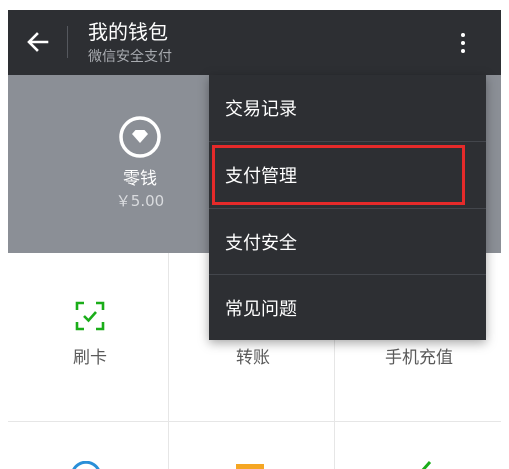 This screenshot has width=509, height=469. What do you see at coordinates (338, 175) in the screenshot?
I see `highlight-box` at bounding box center [338, 175].